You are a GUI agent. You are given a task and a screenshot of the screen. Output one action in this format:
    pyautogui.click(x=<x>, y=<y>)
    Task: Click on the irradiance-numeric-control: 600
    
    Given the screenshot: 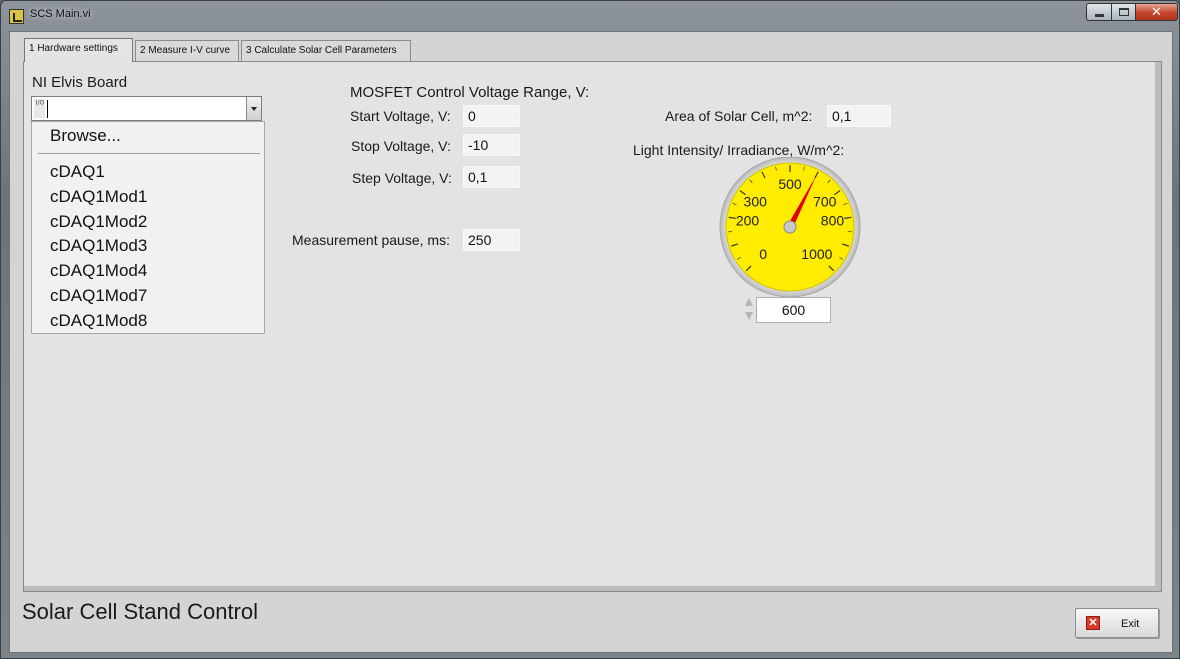 What is the action you would take?
    pyautogui.click(x=788, y=310)
    